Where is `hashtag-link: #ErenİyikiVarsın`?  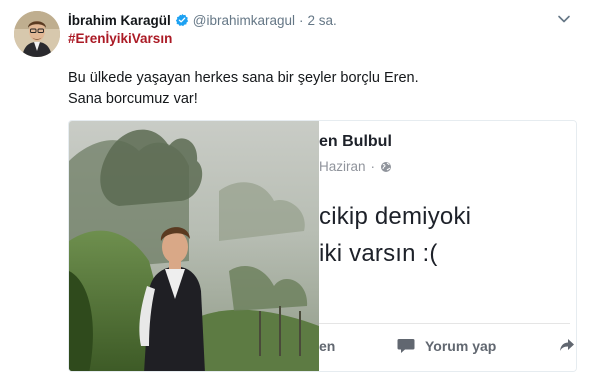 hashtag-link: #ErenİyikiVarsın is located at coordinates (120, 38).